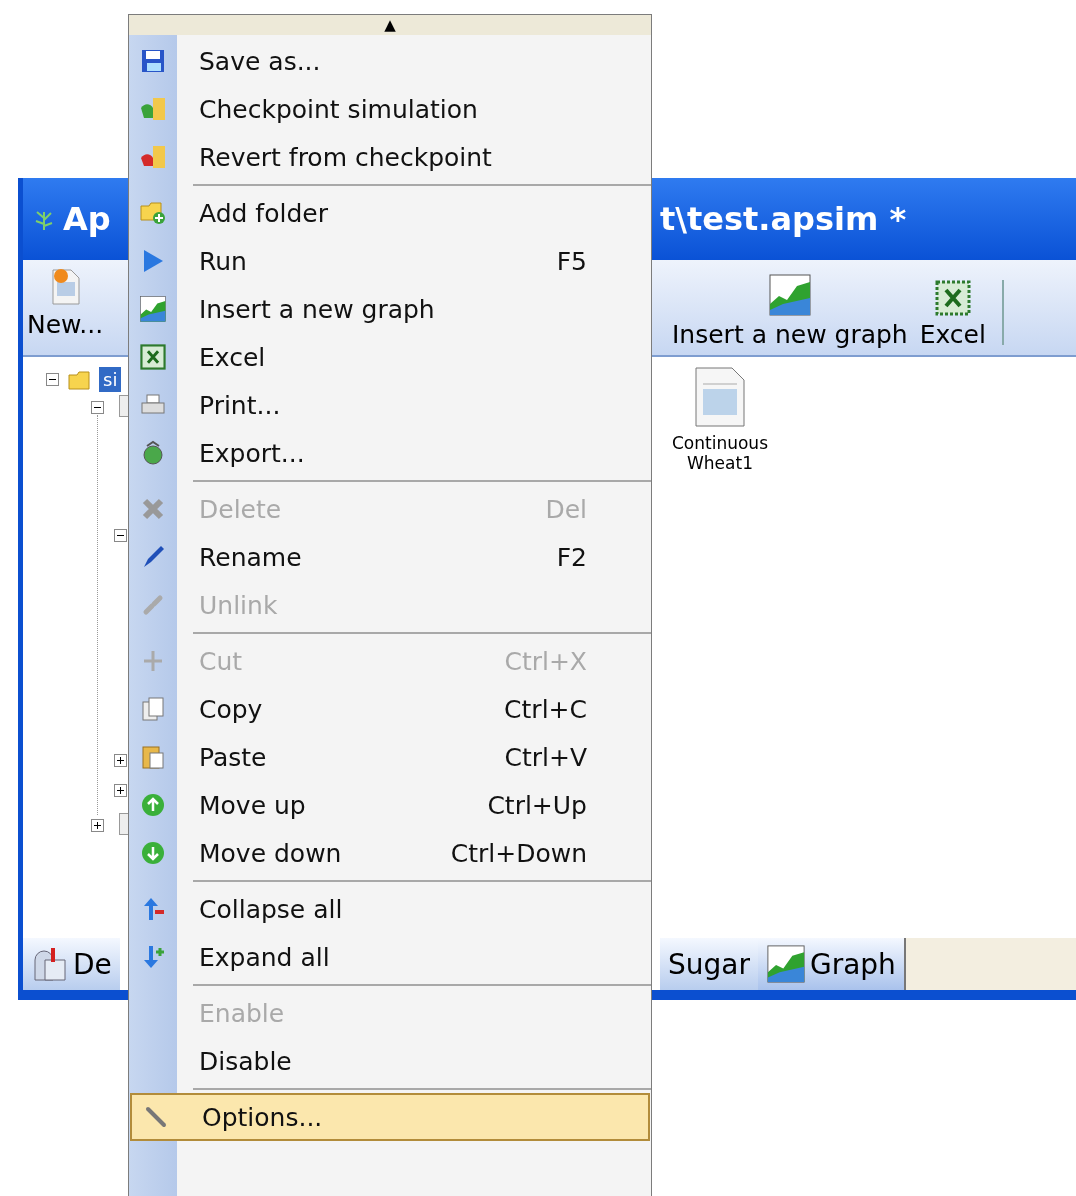 The image size is (1076, 1196). What do you see at coordinates (153, 261) in the screenshot?
I see `play-icon` at bounding box center [153, 261].